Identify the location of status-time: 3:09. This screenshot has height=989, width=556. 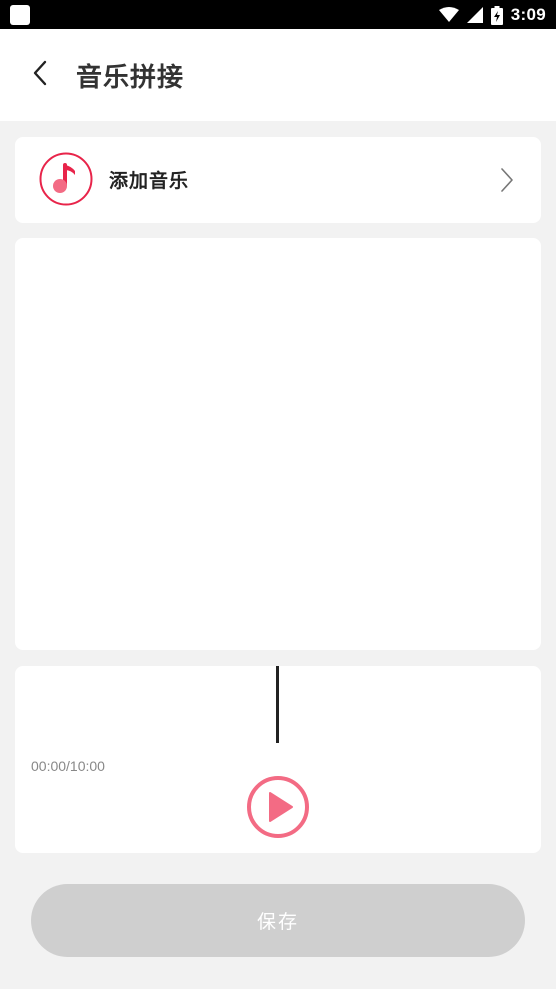
(528, 14).